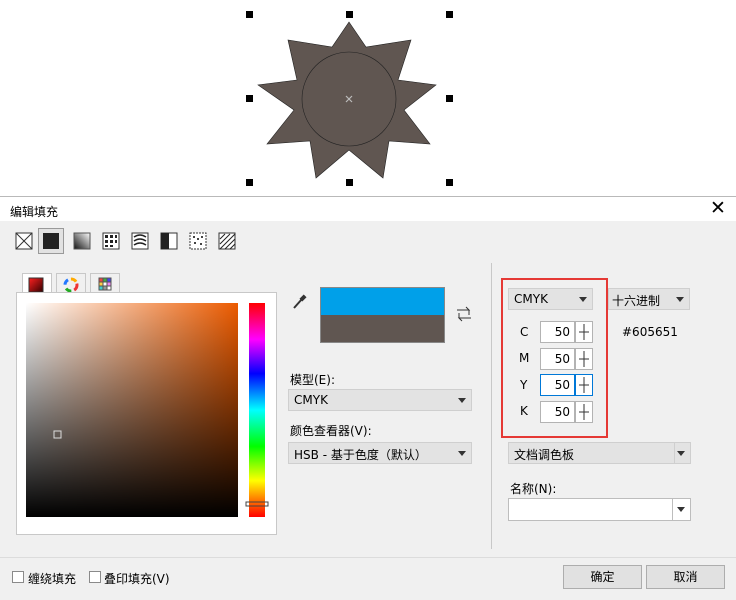 The image size is (736, 600). I want to click on uniform-fill-icon, so click(51, 241).